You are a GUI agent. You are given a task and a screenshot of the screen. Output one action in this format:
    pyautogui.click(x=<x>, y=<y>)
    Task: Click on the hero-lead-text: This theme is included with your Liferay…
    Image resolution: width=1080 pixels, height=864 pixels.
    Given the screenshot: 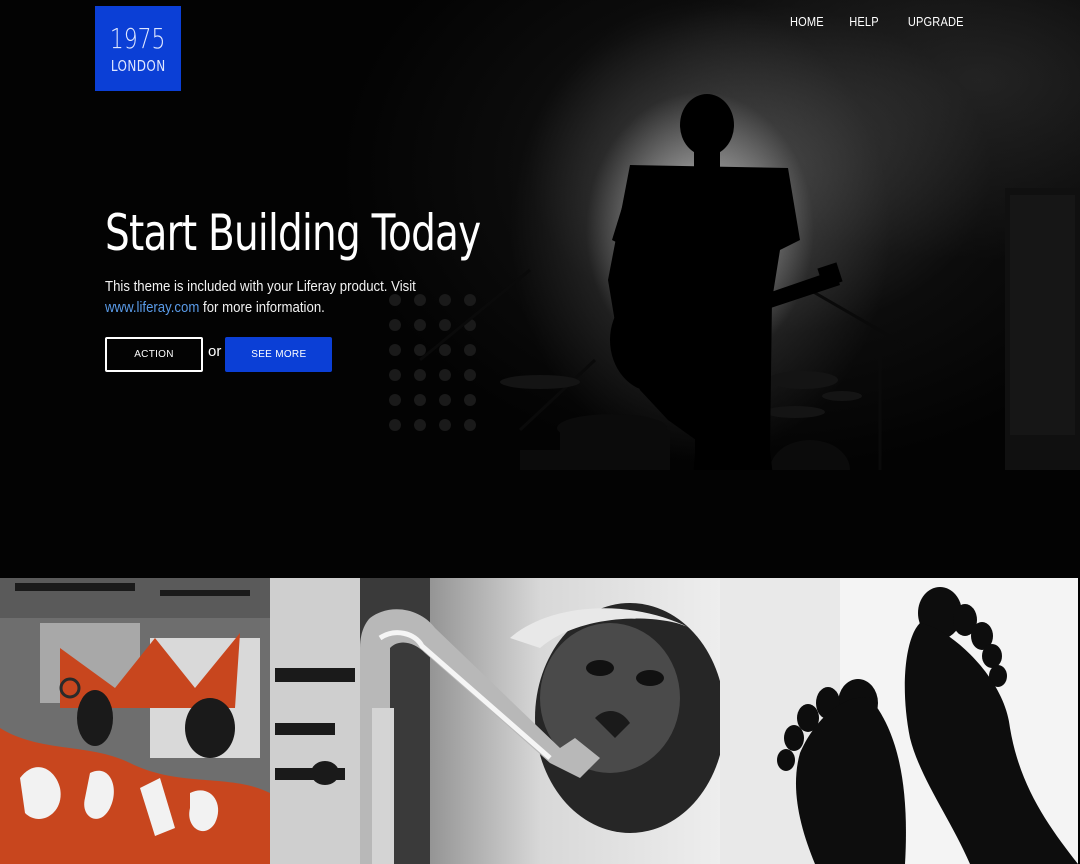 What is the action you would take?
    pyautogui.click(x=290, y=297)
    